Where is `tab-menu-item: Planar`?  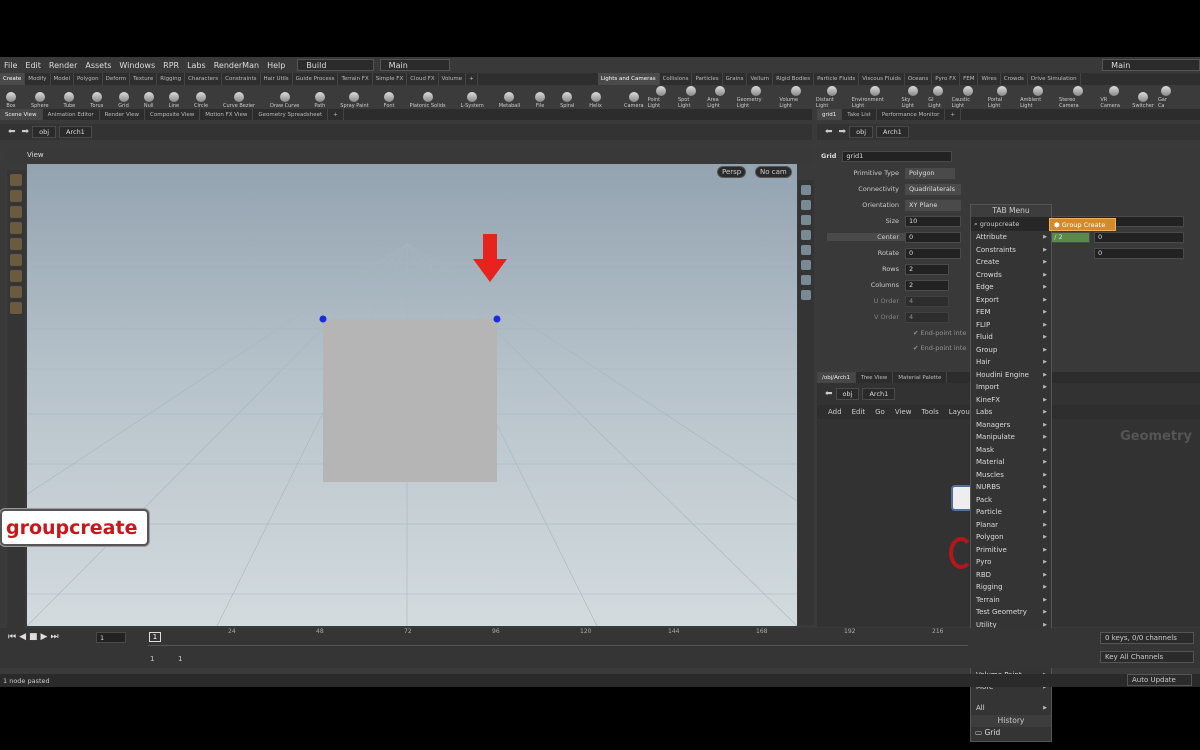
tab-menu-item: Planar is located at coordinates (1011, 525).